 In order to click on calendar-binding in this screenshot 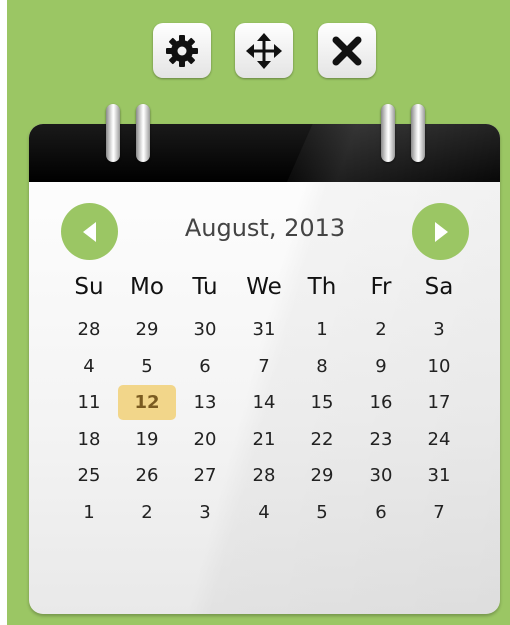, I will do `click(264, 153)`.